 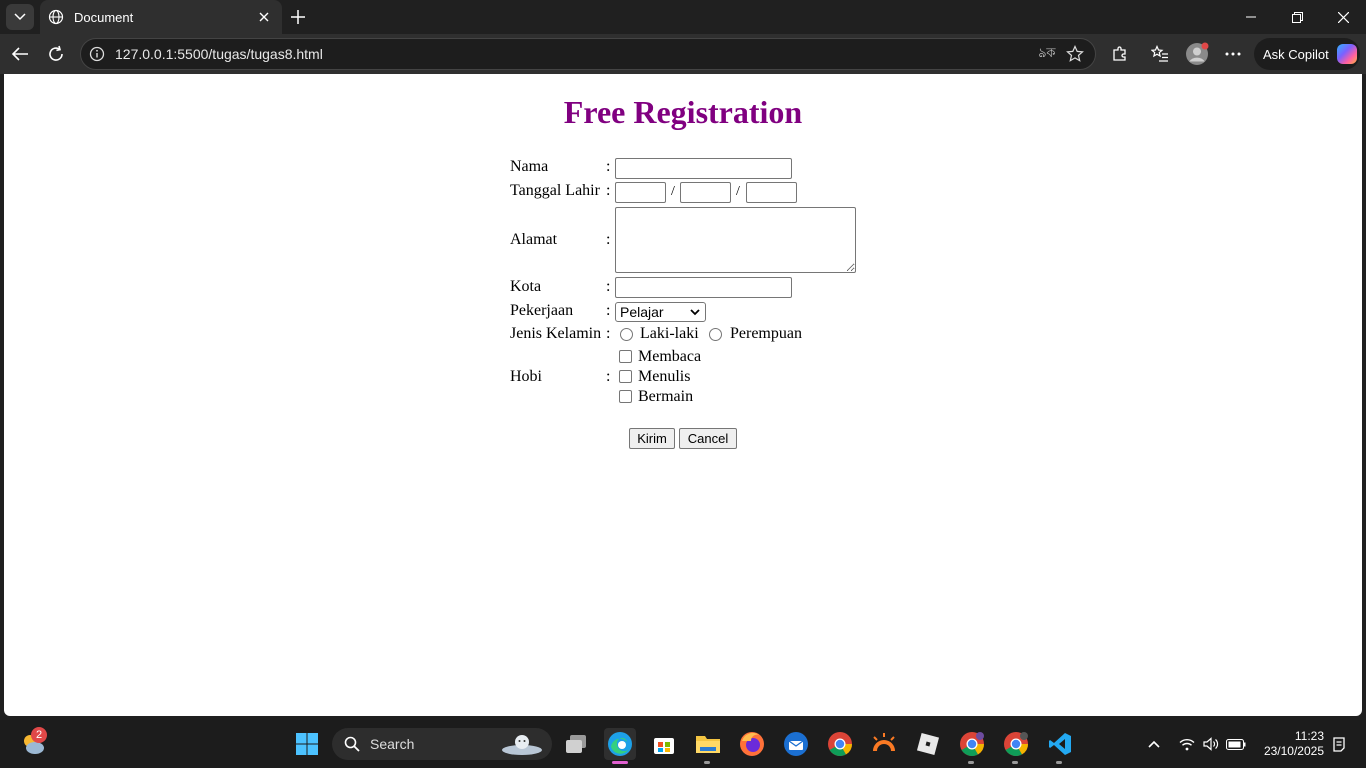 I want to click on favorites-list-icon, so click(x=1159, y=53).